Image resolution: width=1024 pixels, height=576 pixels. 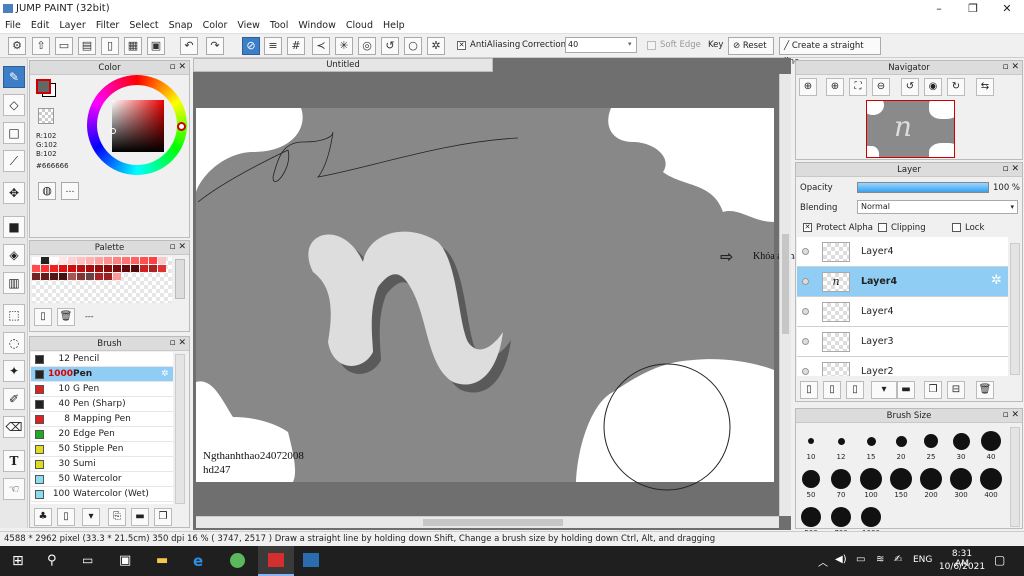 I want to click on zoom-out-icon: ⊖, so click(x=881, y=87).